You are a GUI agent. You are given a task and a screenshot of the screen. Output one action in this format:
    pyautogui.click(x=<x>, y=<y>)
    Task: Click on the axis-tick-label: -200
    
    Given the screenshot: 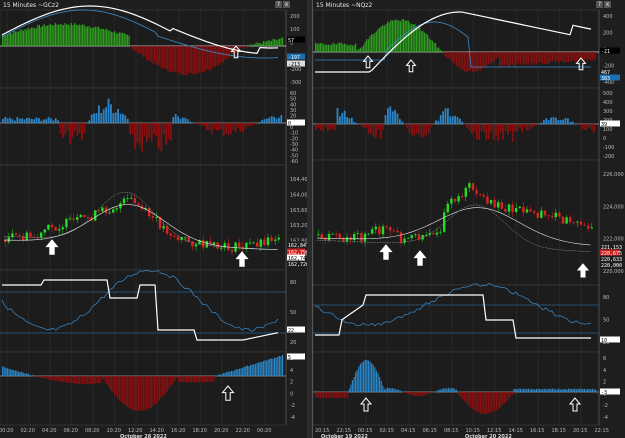 What is the action you would take?
    pyautogui.click(x=608, y=157)
    